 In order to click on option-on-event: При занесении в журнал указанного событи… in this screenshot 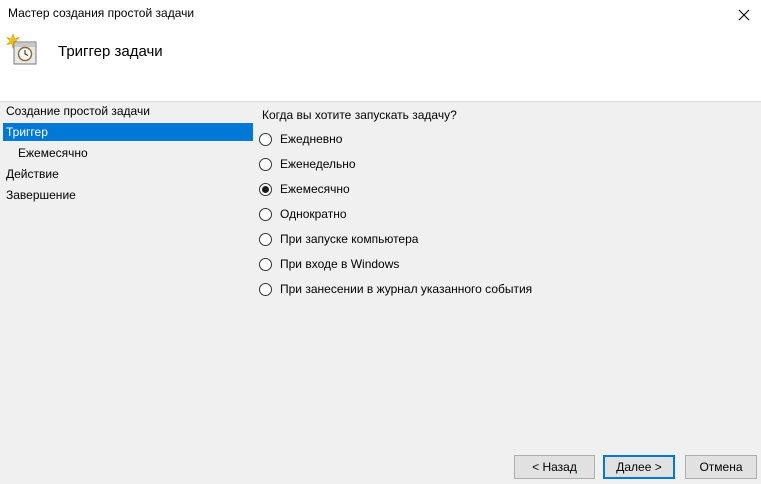, I will do `click(395, 289)`.